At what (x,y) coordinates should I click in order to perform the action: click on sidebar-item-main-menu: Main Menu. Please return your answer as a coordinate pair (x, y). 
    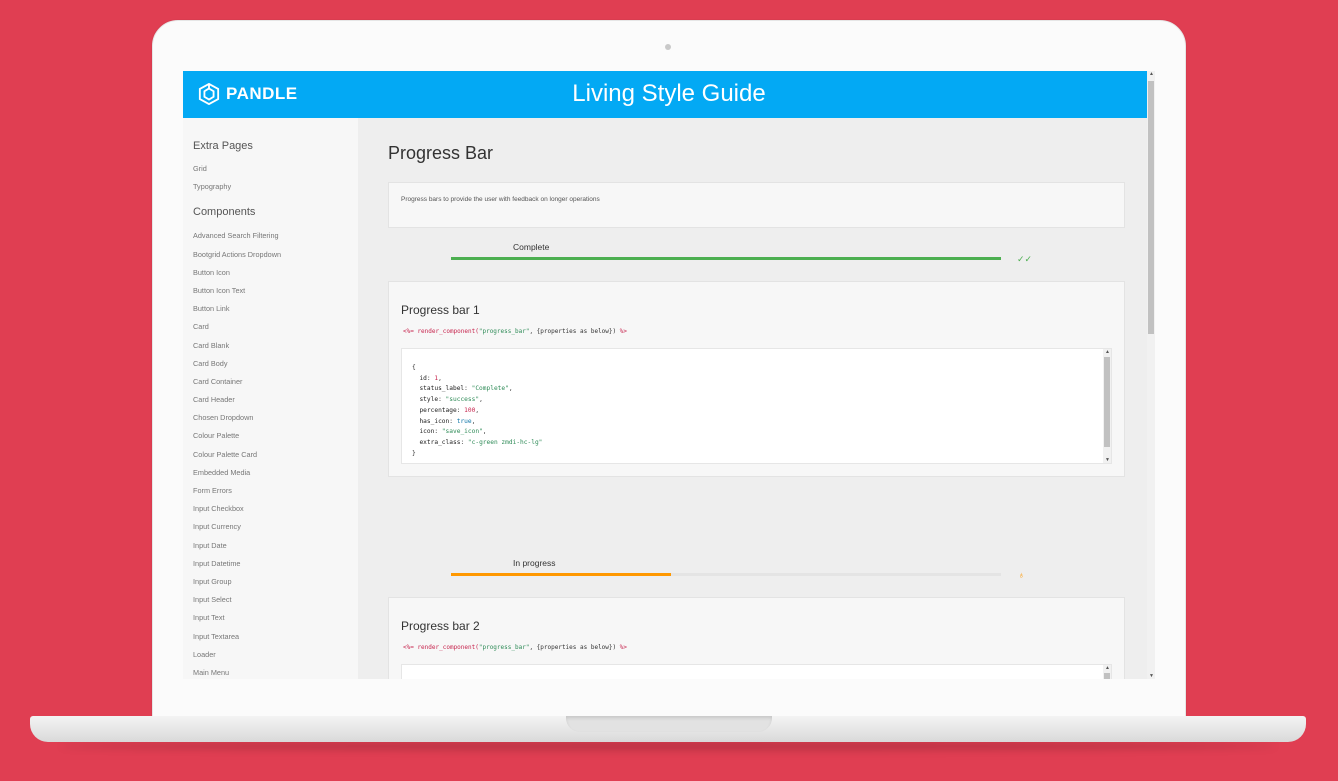
    Looking at the image, I should click on (275, 673).